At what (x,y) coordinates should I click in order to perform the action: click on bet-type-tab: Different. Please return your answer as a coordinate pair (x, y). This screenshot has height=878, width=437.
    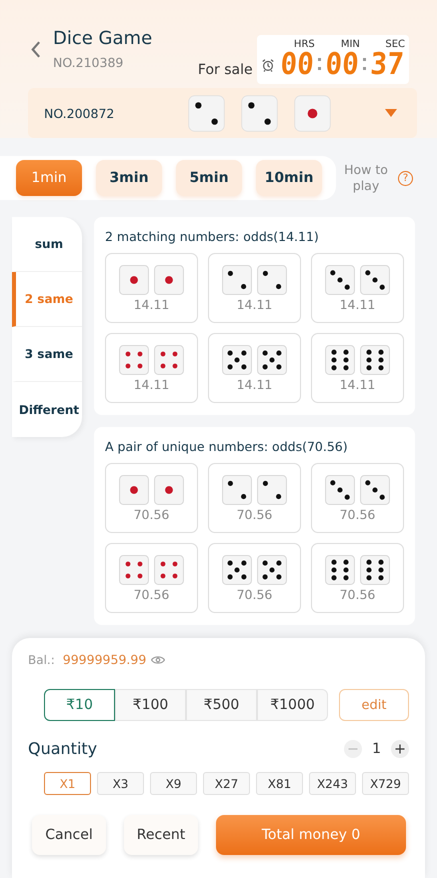
    Looking at the image, I should click on (47, 409).